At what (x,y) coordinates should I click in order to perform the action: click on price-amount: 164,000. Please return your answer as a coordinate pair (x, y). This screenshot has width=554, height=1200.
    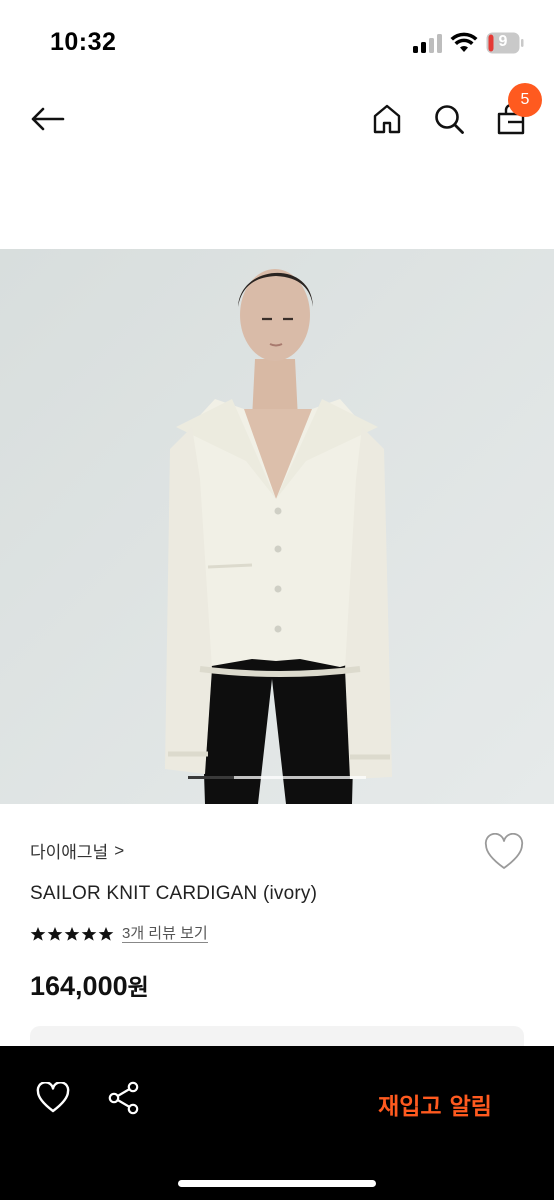
    Looking at the image, I should click on (79, 986).